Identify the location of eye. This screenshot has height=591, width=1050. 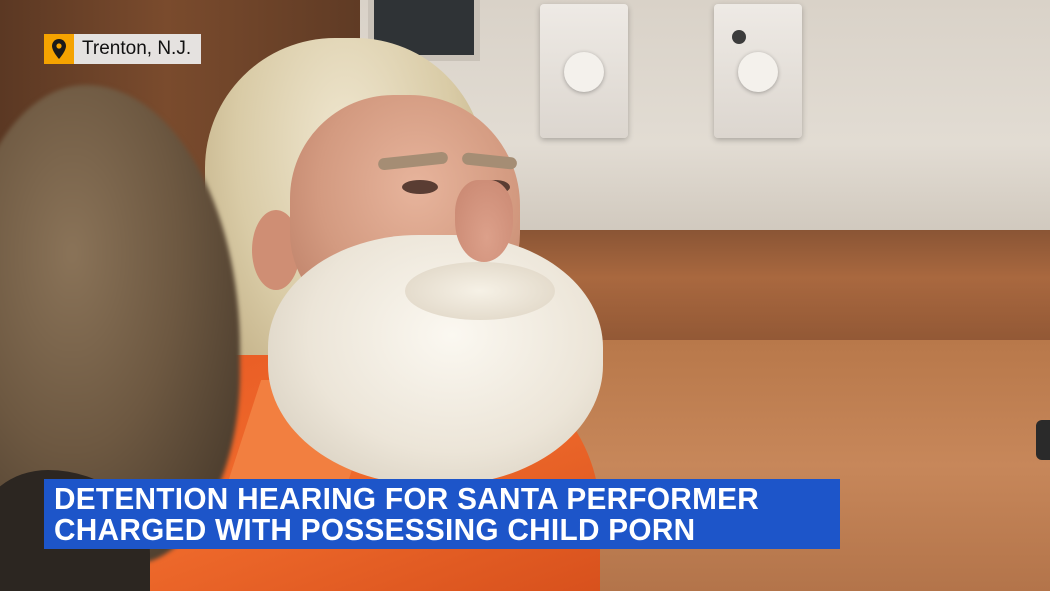
(420, 187).